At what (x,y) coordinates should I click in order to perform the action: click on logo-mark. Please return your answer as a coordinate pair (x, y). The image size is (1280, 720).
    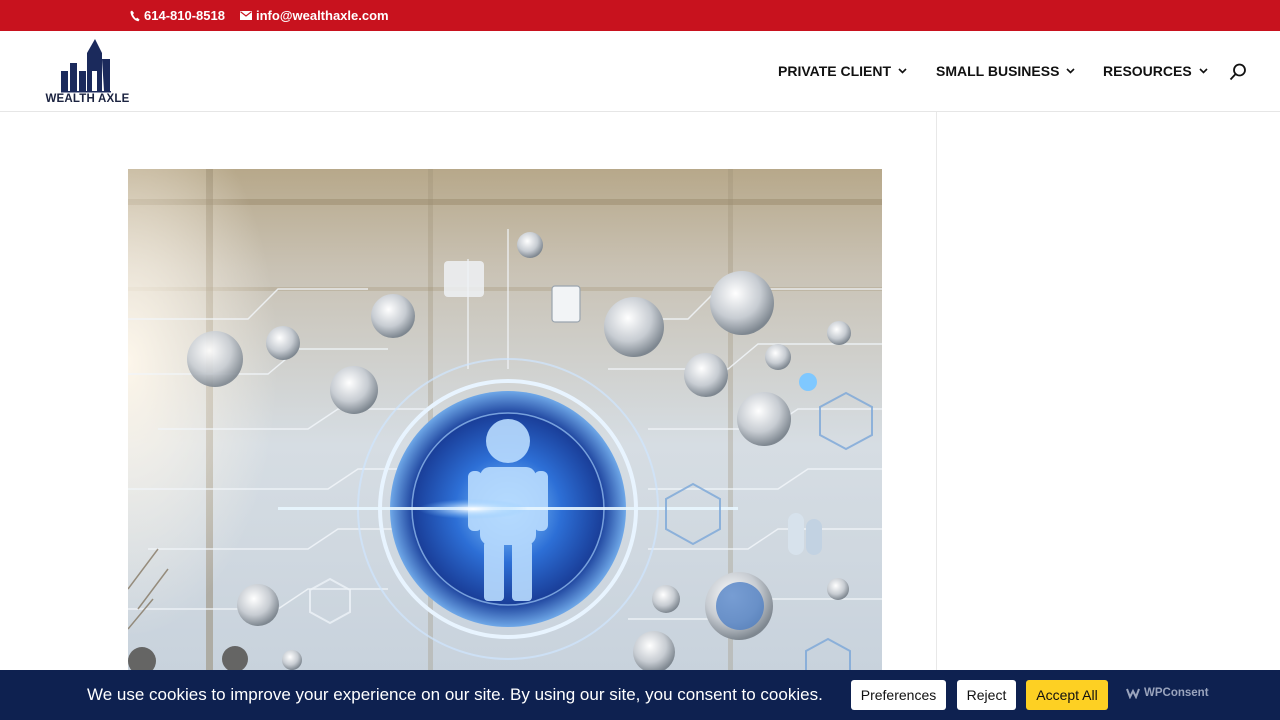
    Looking at the image, I should click on (86, 66).